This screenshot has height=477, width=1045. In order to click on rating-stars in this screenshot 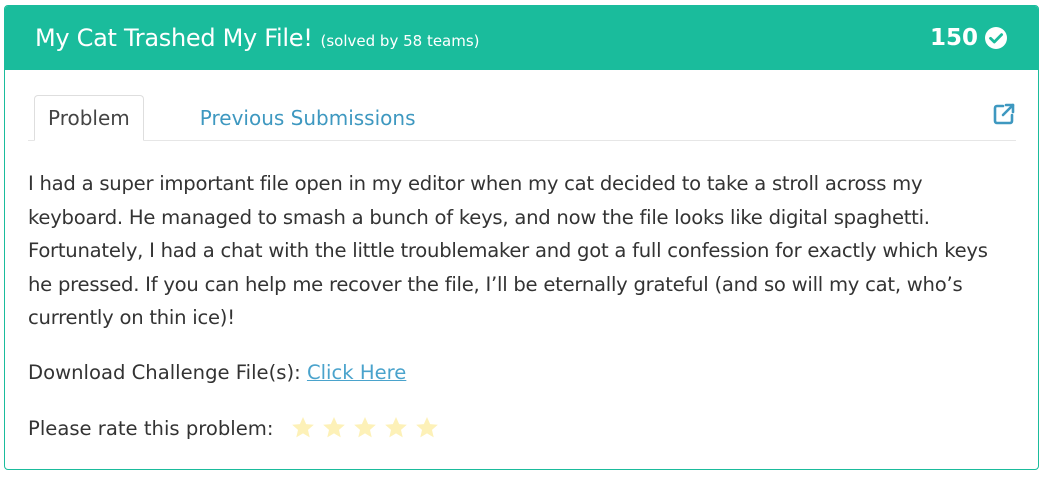, I will do `click(367, 428)`.